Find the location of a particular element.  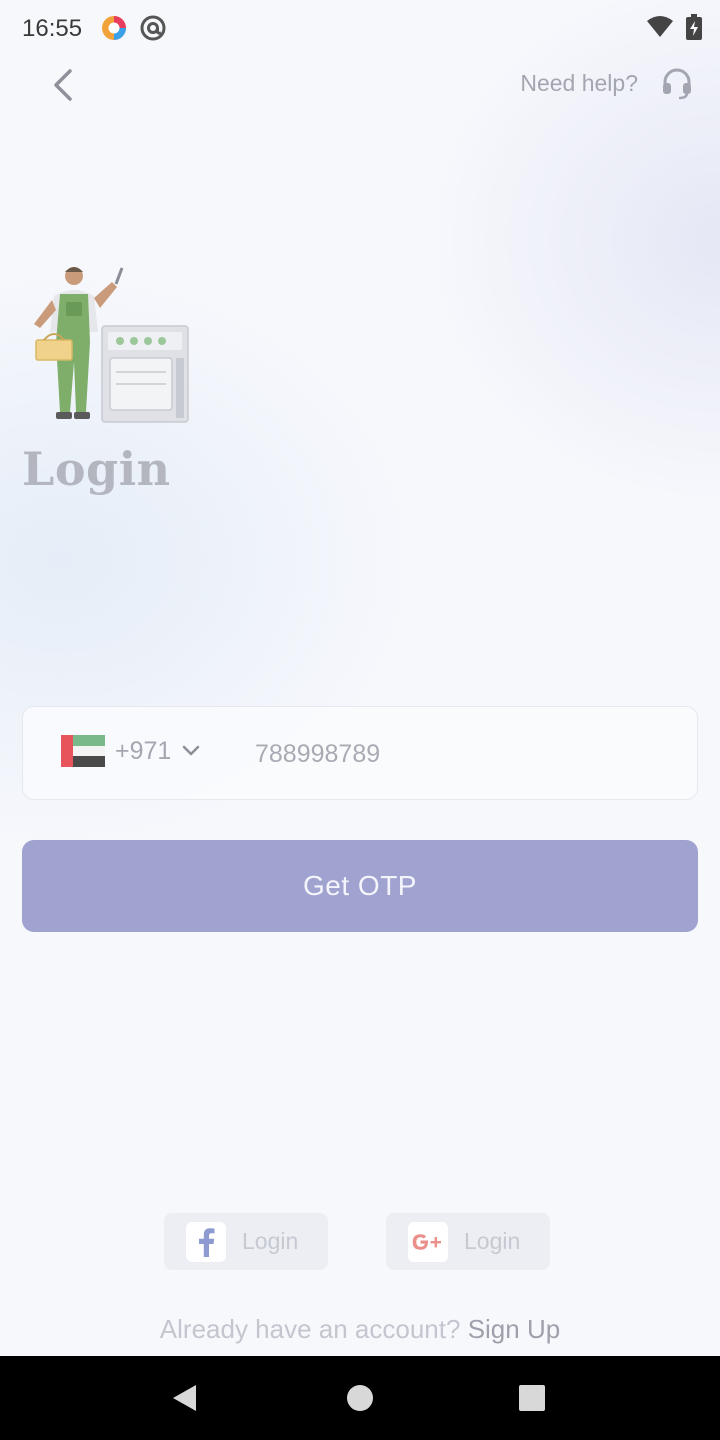

country-code-label: +971 is located at coordinates (143, 750).